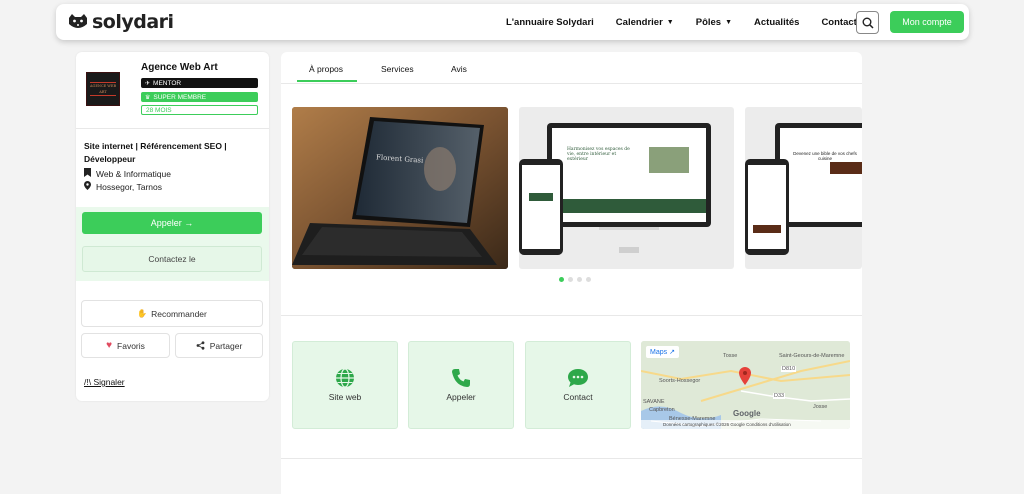 This screenshot has width=1024, height=494. I want to click on location-pin-icon, so click(89, 186).